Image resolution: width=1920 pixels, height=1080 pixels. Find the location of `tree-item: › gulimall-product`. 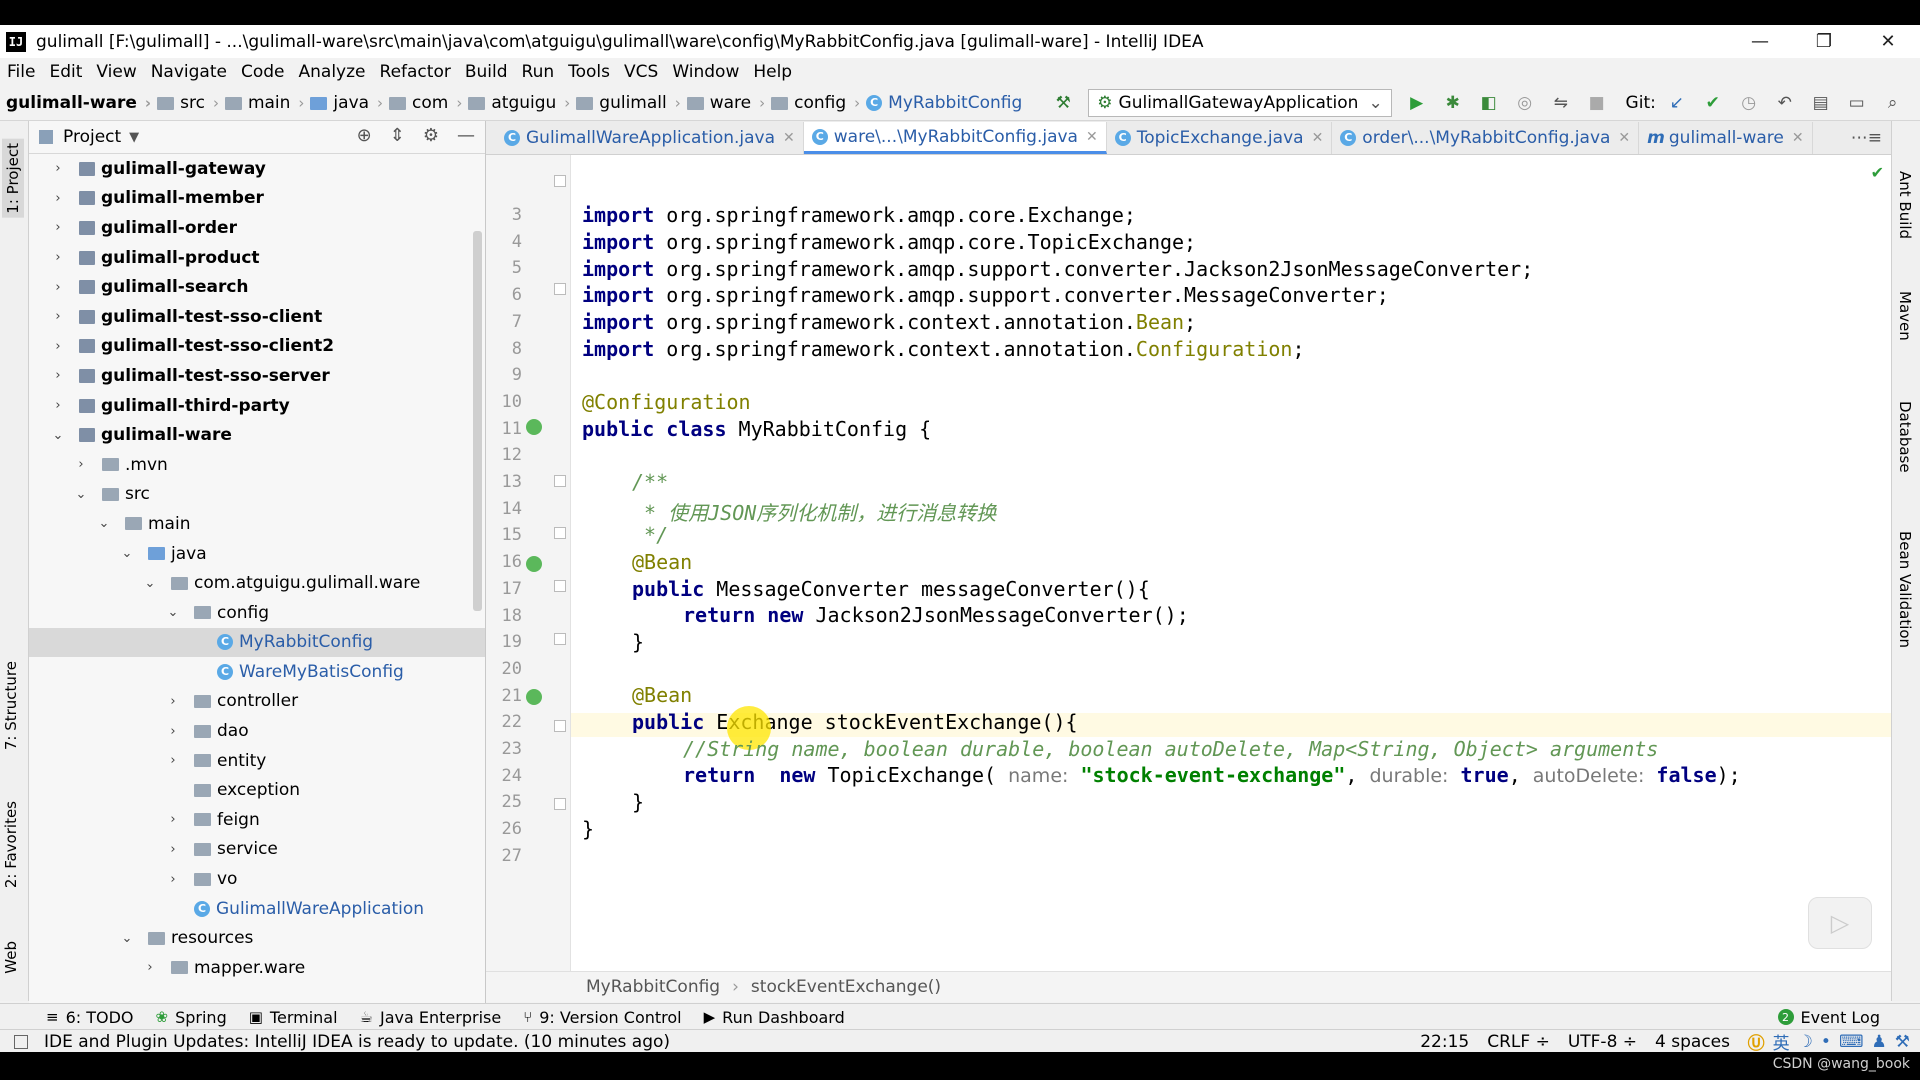

tree-item: › gulimall-product is located at coordinates (257, 258).